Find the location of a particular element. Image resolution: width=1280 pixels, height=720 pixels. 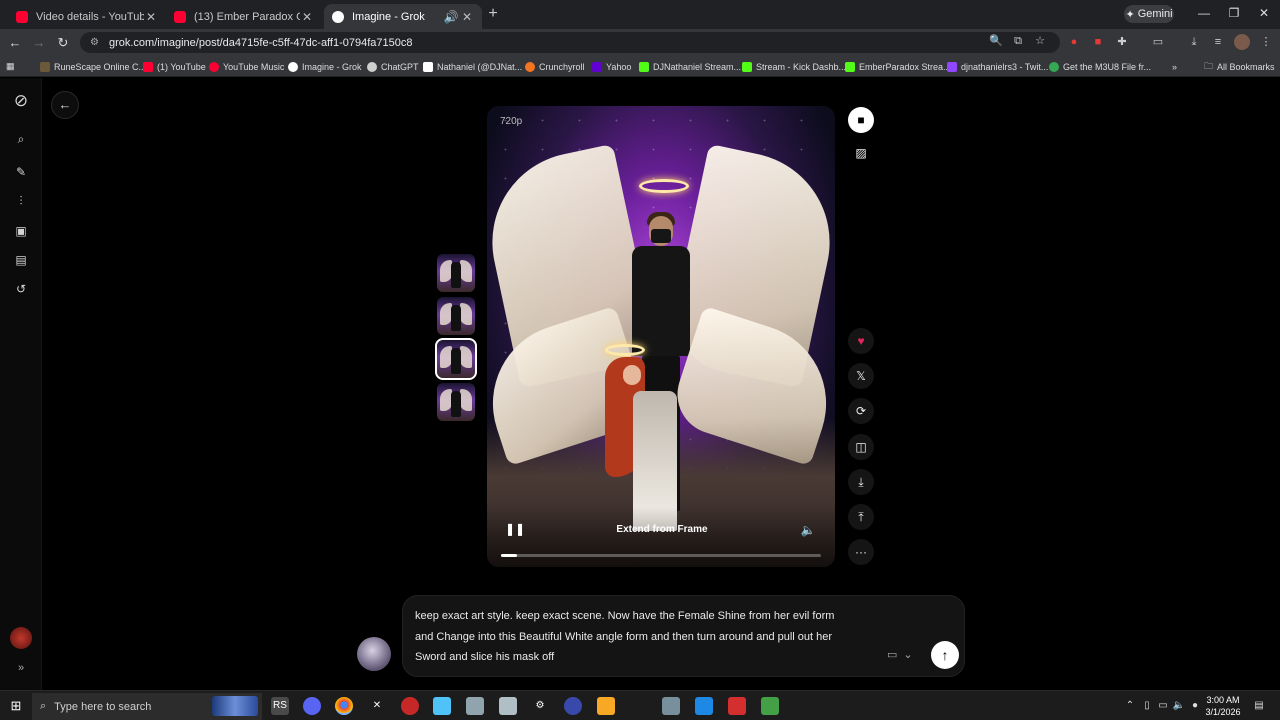

microphone-icon: ● is located at coordinates (1195, 706).